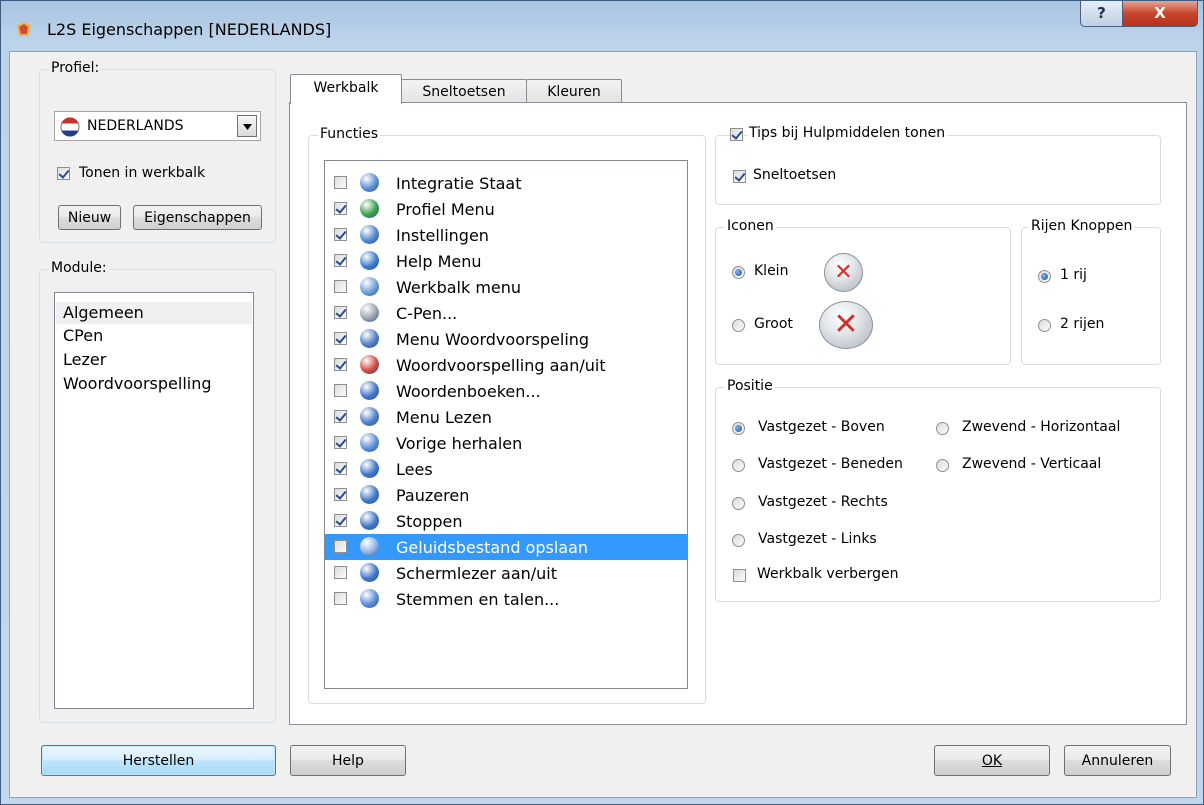  I want to click on profile-selected-value: NEDERLANDS, so click(135, 126).